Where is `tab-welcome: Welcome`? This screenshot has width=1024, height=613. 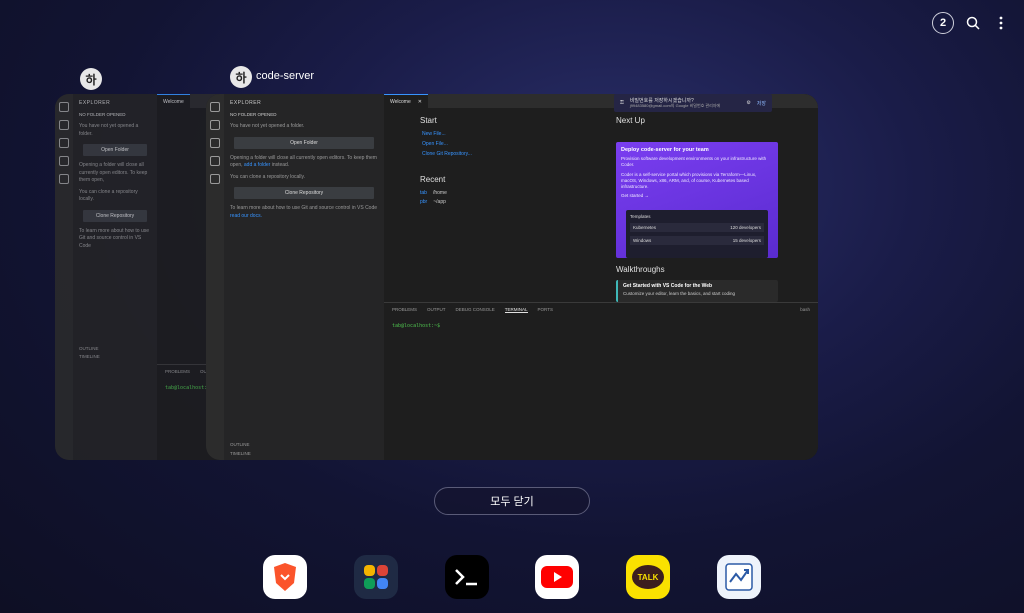
tab-welcome: Welcome is located at coordinates (173, 101).